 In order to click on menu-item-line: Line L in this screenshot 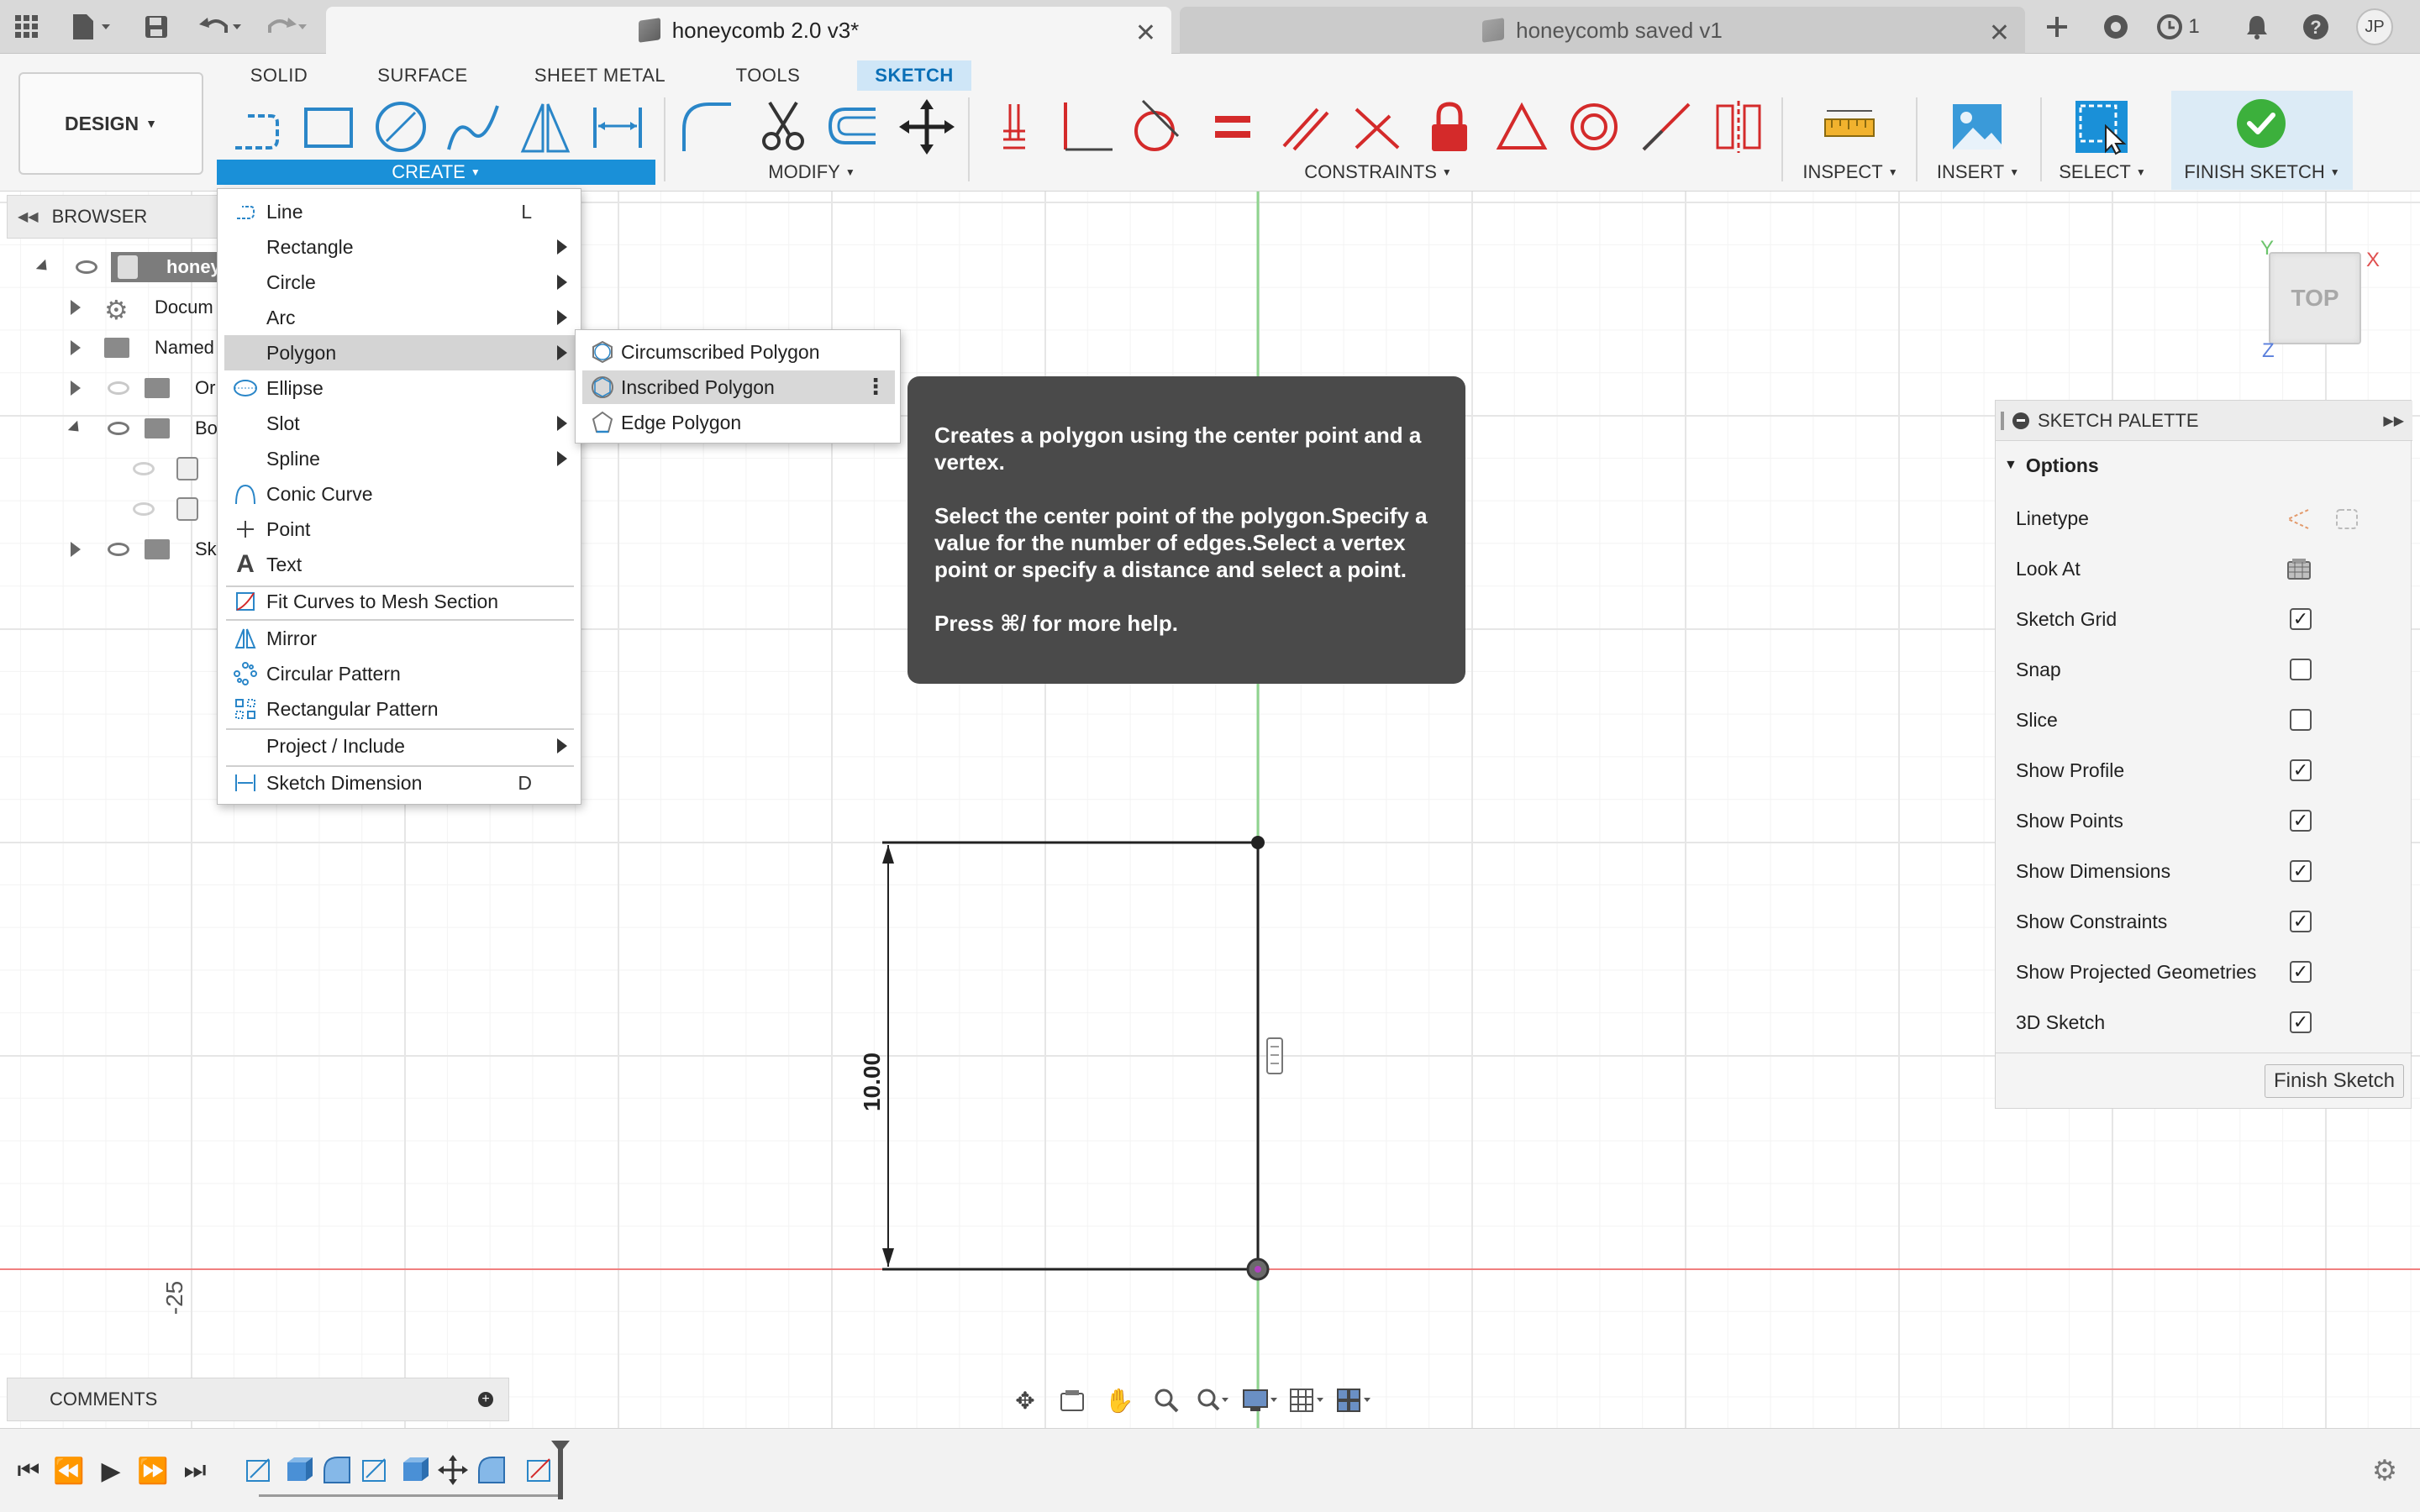, I will do `click(400, 211)`.